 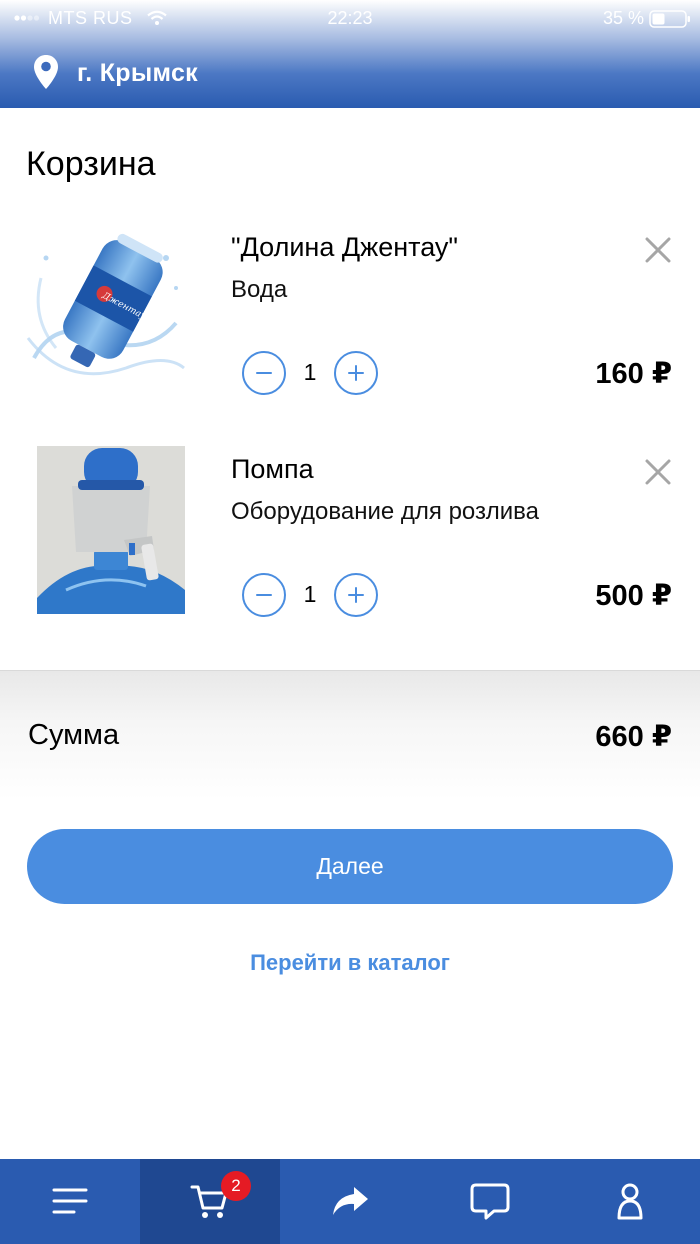 I want to click on city-name: г. Крымск, so click(x=137, y=73).